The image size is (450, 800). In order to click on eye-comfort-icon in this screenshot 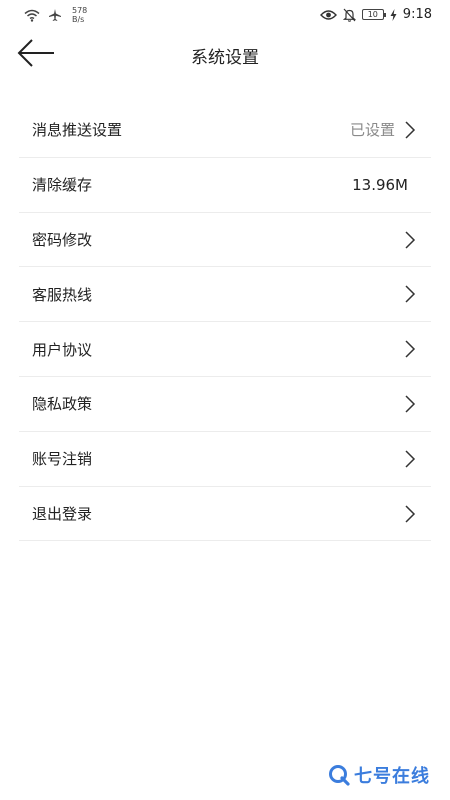, I will do `click(328, 14)`.